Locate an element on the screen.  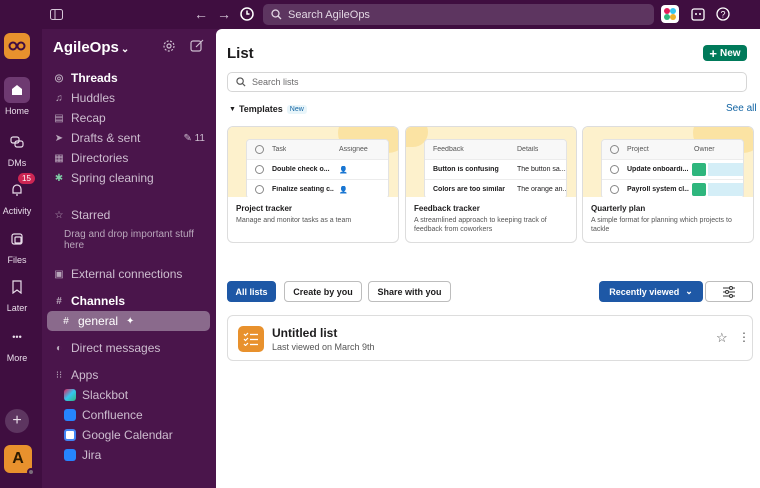
sidebar-item-general: # general ✦ is located at coordinates (128, 321).